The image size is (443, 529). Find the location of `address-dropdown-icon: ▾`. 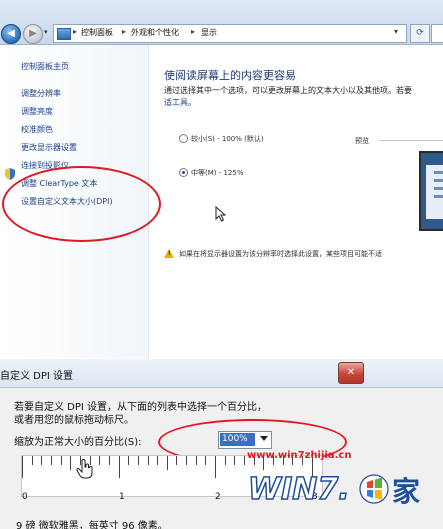

address-dropdown-icon: ▾ is located at coordinates (396, 31).